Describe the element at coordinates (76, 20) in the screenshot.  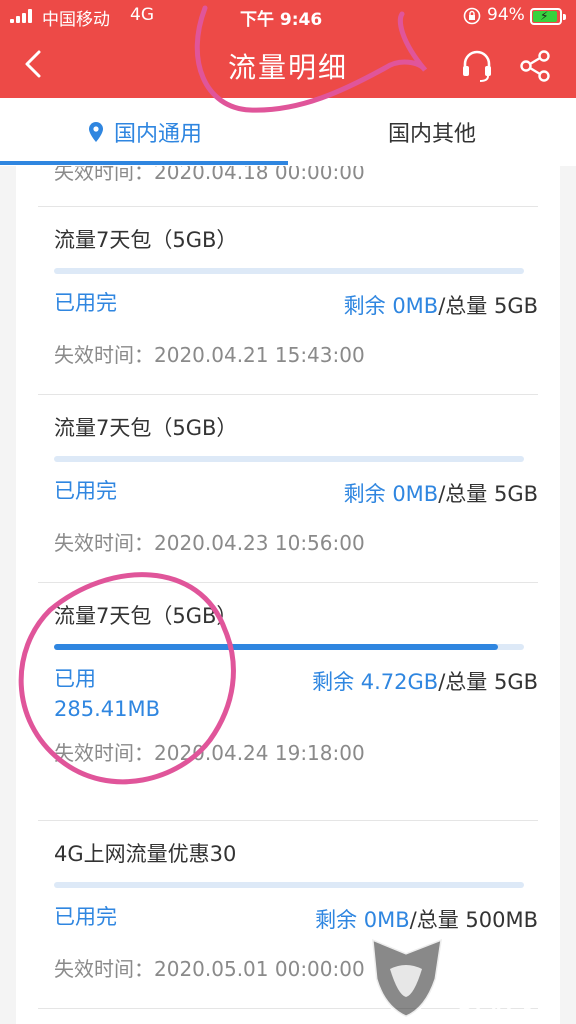
I see `carrier-name: 中国移动` at that location.